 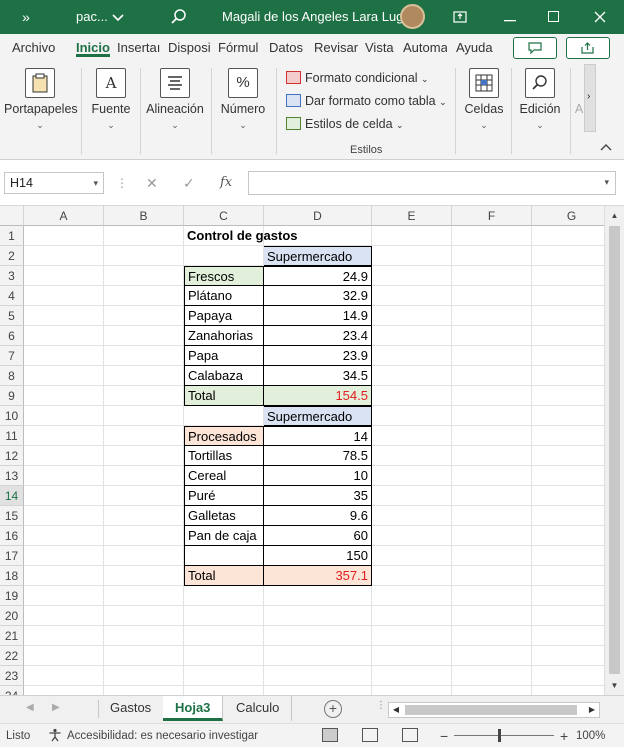 What do you see at coordinates (224, 496) in the screenshot?
I see `cell-c14: Puré` at bounding box center [224, 496].